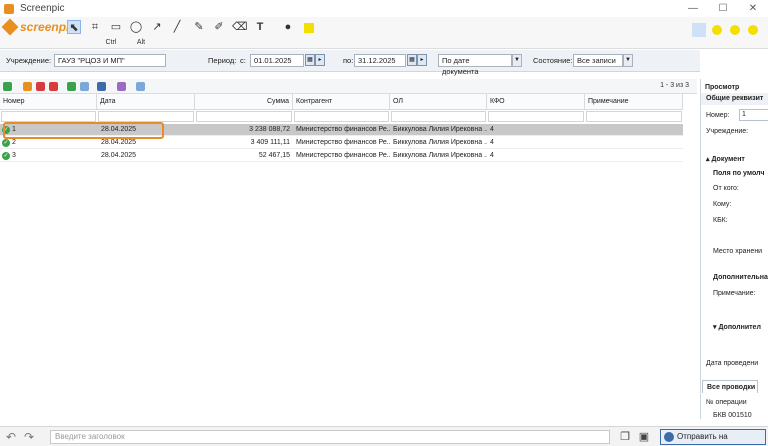 The height and width of the screenshot is (446, 768). What do you see at coordinates (740, 277) in the screenshot?
I see `additional-label: Дополнительна` at bounding box center [740, 277].